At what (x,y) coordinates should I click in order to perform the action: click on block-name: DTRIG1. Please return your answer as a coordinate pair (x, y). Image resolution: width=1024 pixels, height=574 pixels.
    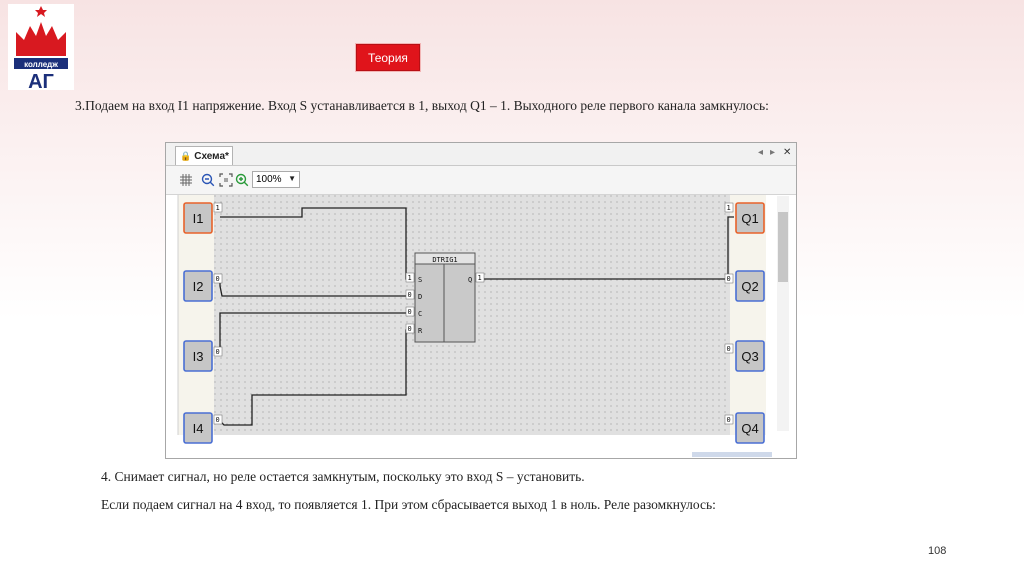
    Looking at the image, I should click on (444, 260).